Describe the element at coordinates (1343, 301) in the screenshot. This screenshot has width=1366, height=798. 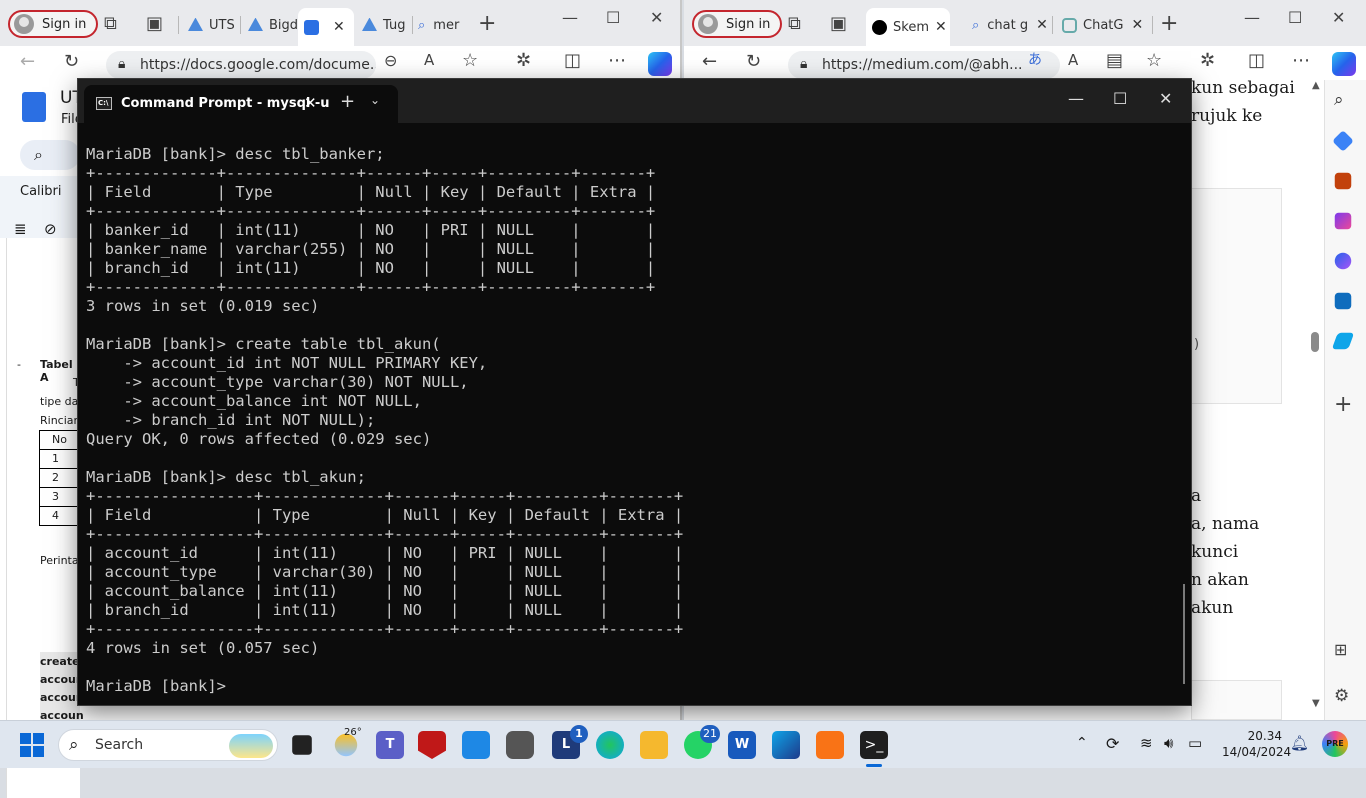
I see `sidebar-outlook-icon` at that location.